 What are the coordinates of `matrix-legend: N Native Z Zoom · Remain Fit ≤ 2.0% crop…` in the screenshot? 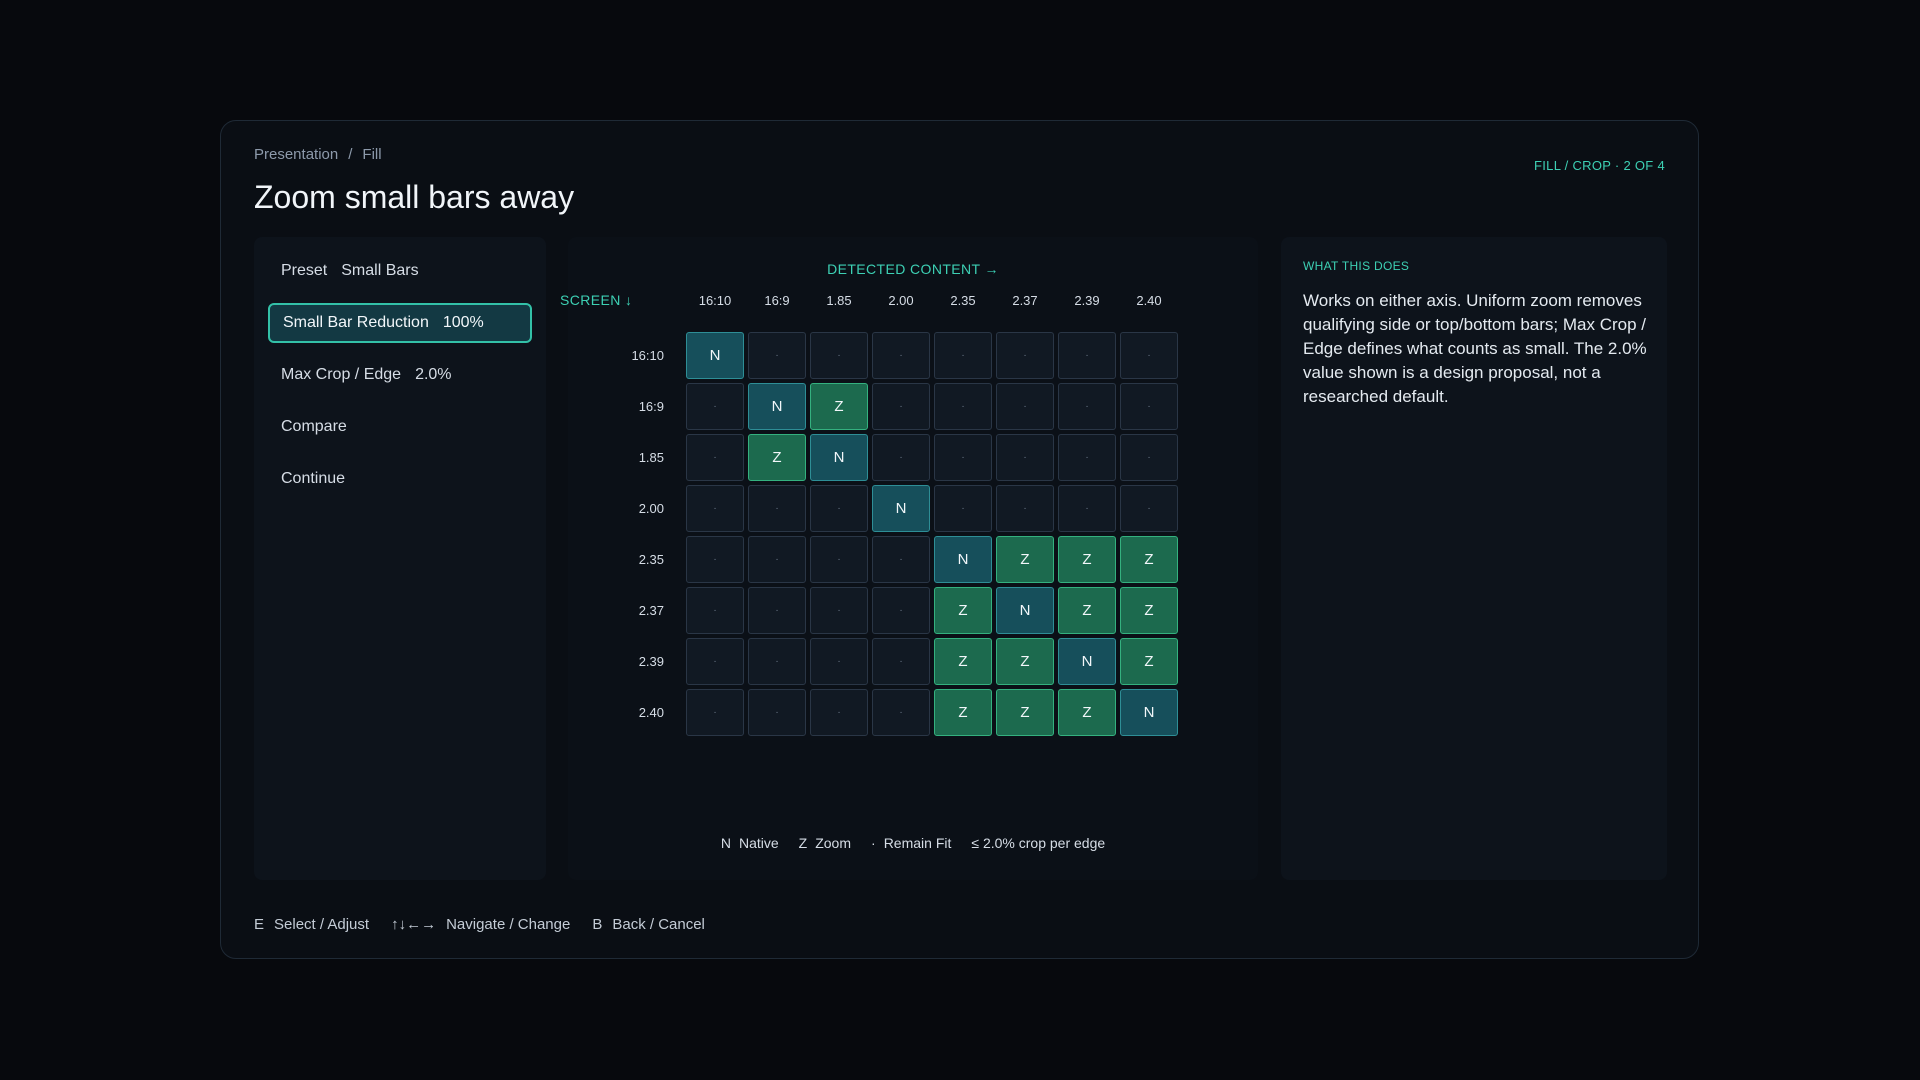 It's located at (913, 843).